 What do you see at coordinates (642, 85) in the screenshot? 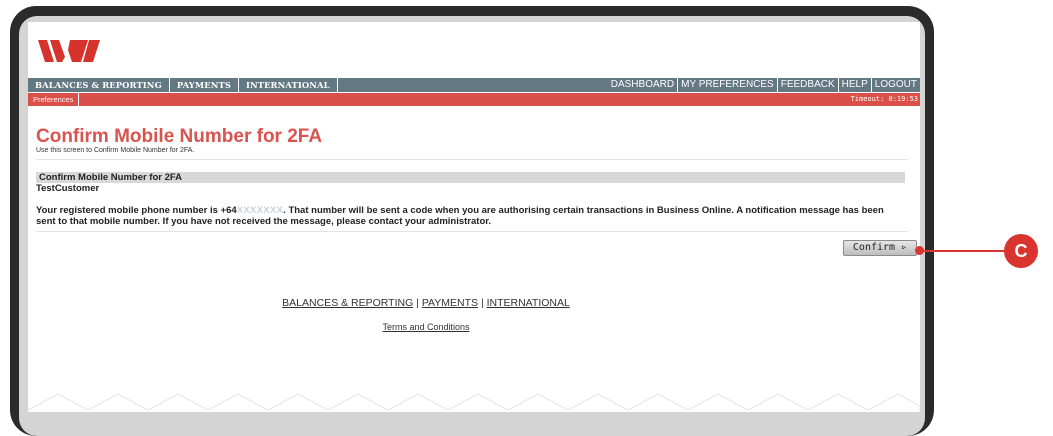
I see `dashboard-link: DASHBOARD` at bounding box center [642, 85].